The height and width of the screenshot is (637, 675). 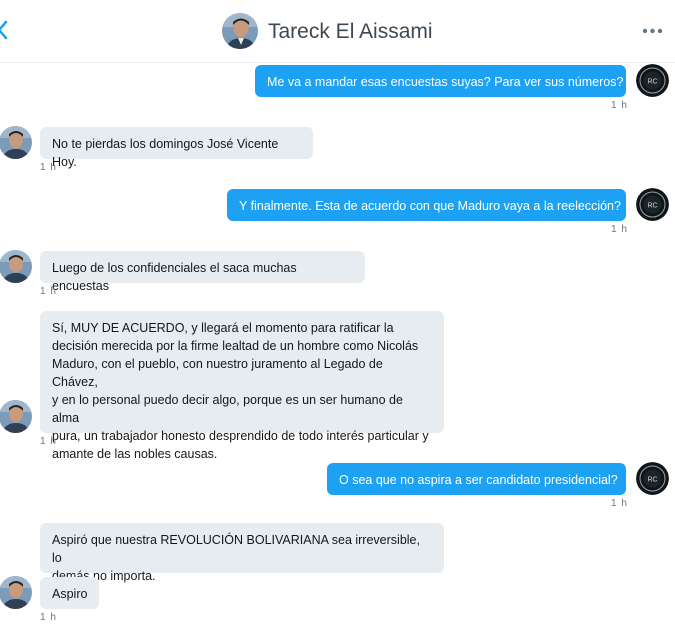 What do you see at coordinates (69, 593) in the screenshot?
I see `message-bubble-incoming: Aspiro` at bounding box center [69, 593].